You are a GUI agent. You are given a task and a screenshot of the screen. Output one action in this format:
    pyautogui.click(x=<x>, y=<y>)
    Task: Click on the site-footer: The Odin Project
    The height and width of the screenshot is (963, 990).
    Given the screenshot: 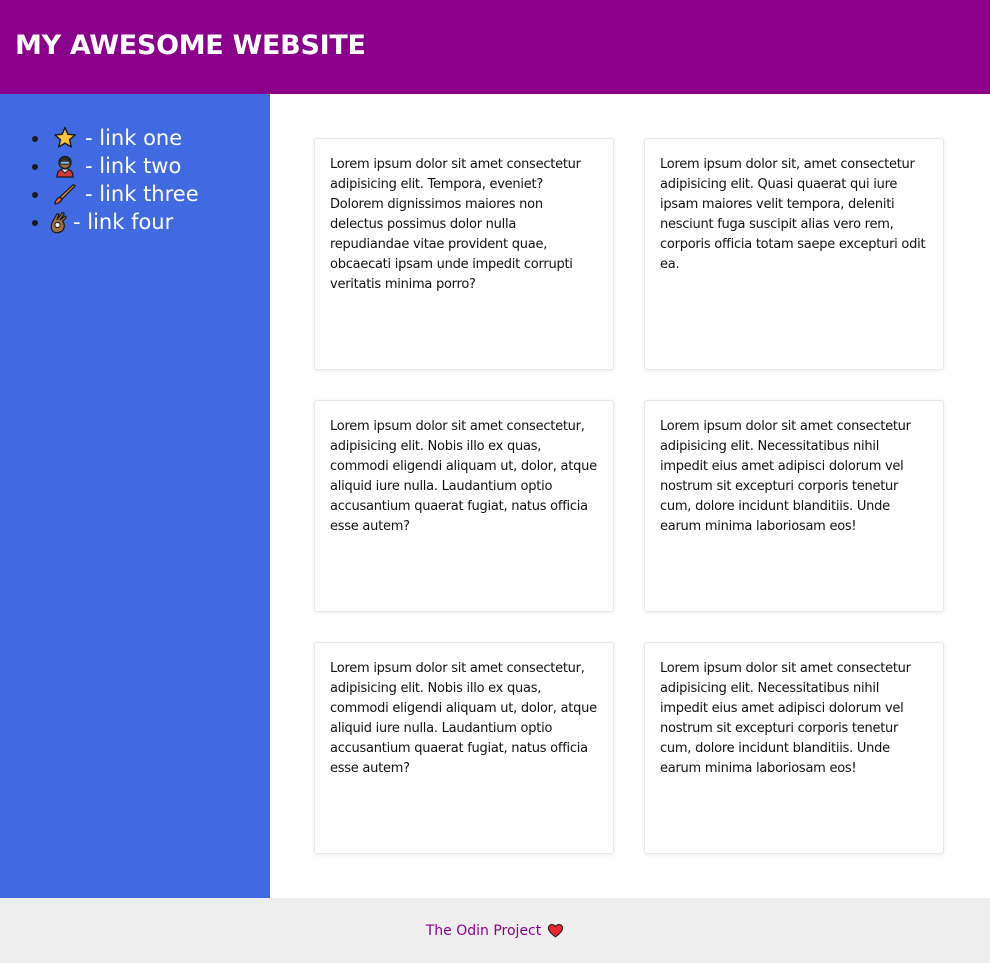 What is the action you would take?
    pyautogui.click(x=495, y=930)
    